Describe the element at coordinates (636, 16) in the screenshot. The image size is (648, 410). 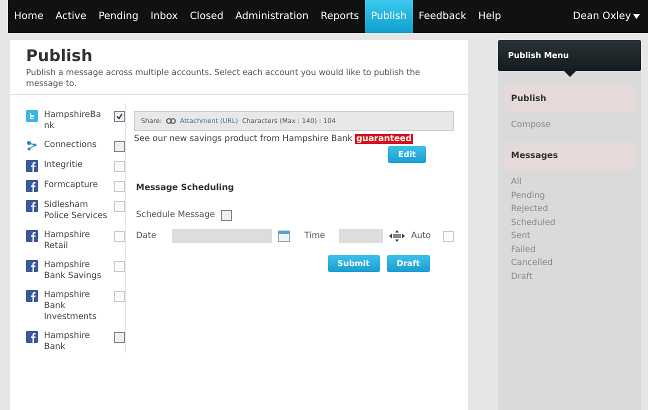
I see `caret-icon` at that location.